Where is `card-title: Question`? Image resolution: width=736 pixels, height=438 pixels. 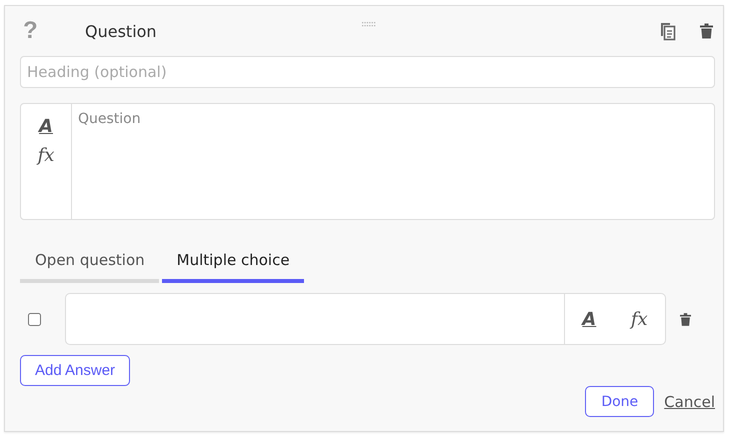
card-title: Question is located at coordinates (121, 31).